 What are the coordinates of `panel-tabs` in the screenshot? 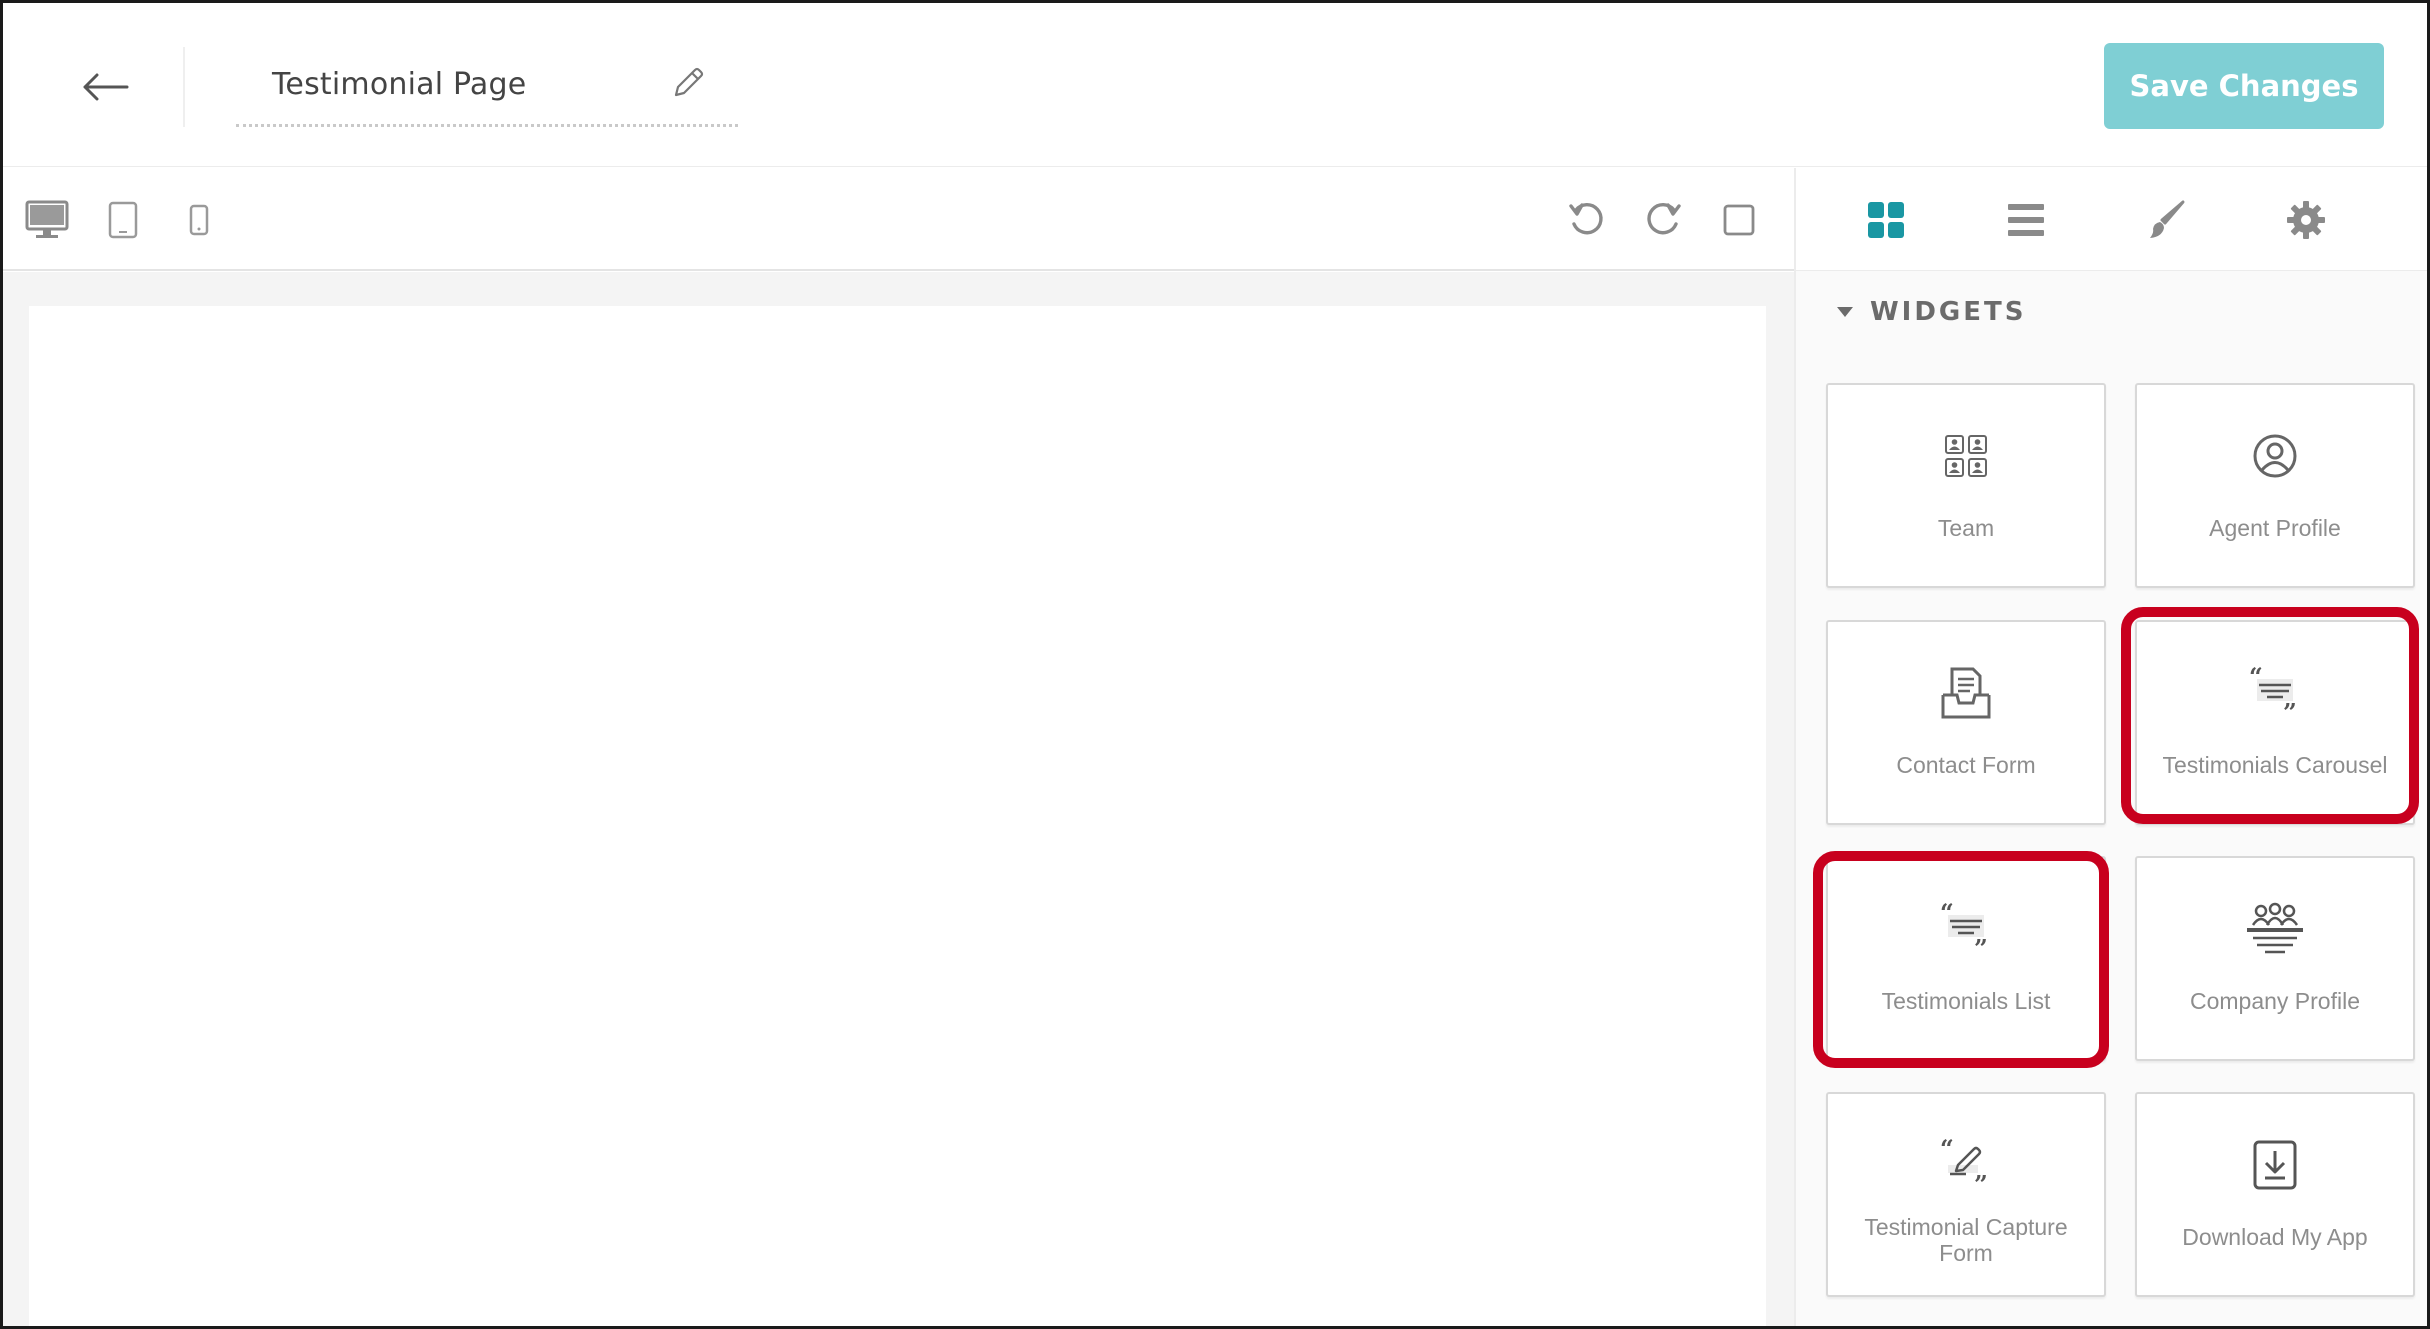 It's located at (2111, 219).